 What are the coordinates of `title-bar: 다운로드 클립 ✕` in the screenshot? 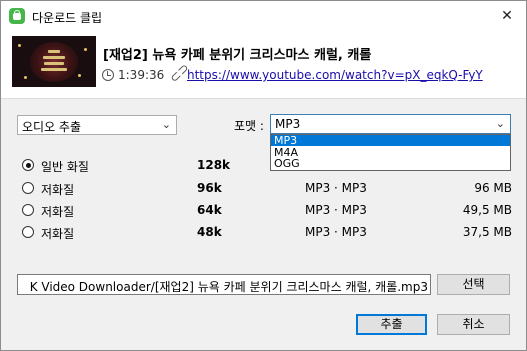 It's located at (263, 16).